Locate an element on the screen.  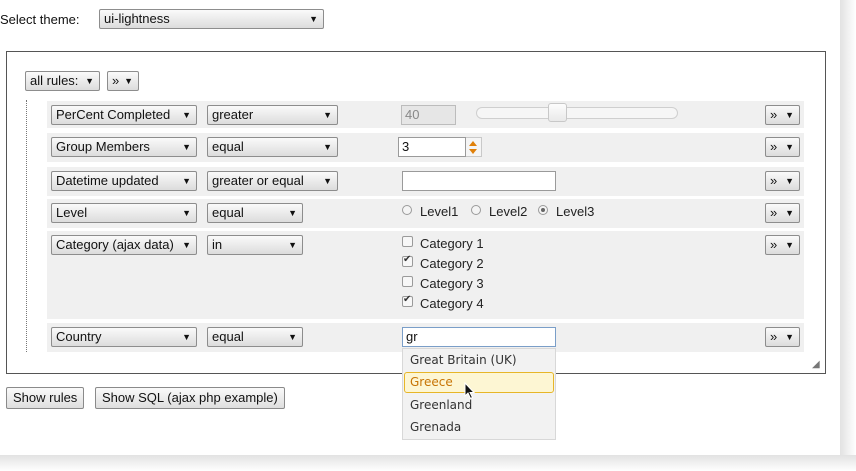
rule-operator-value: greater or equal is located at coordinates (258, 180).